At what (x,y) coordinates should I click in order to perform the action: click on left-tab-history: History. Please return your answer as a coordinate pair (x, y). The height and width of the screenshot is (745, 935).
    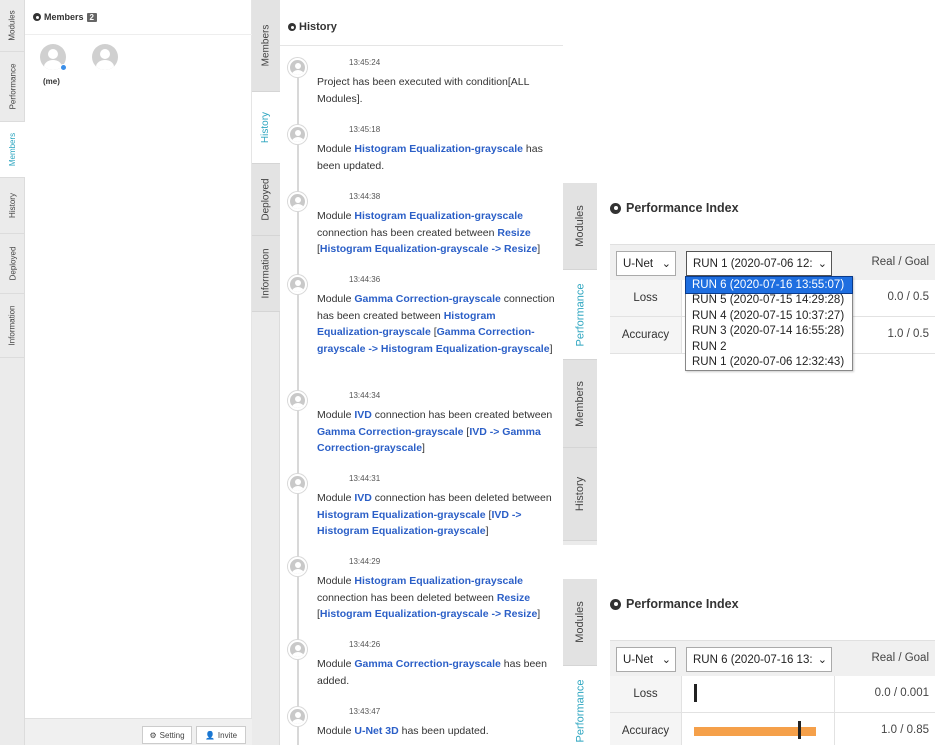
    Looking at the image, I should click on (12, 206).